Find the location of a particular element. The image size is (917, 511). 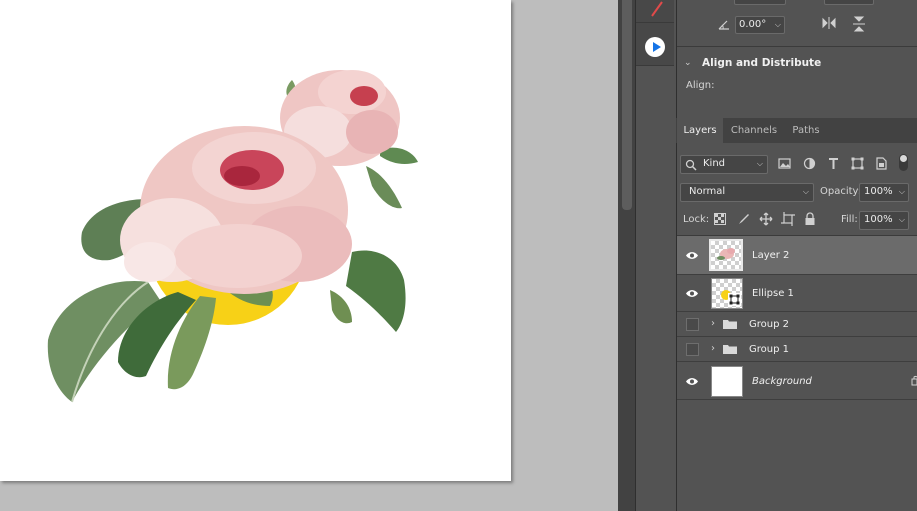

blend-mode-value: Normal is located at coordinates (707, 191).